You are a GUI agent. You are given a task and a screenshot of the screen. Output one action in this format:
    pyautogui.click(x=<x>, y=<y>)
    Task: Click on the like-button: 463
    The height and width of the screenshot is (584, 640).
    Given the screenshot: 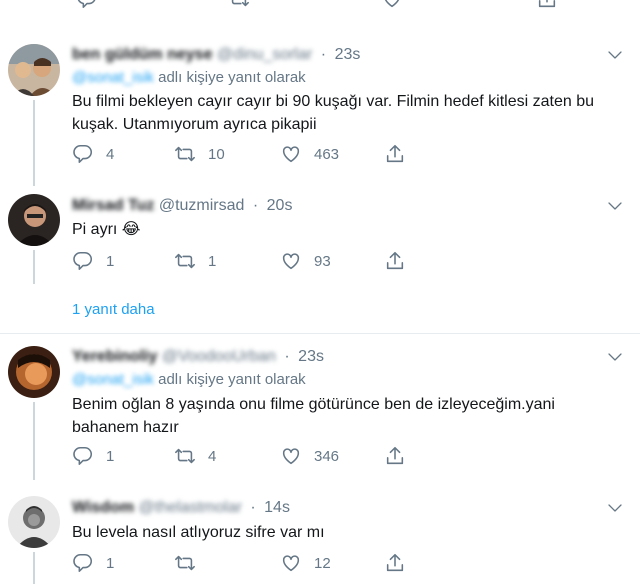 What is the action you would take?
    pyautogui.click(x=309, y=154)
    